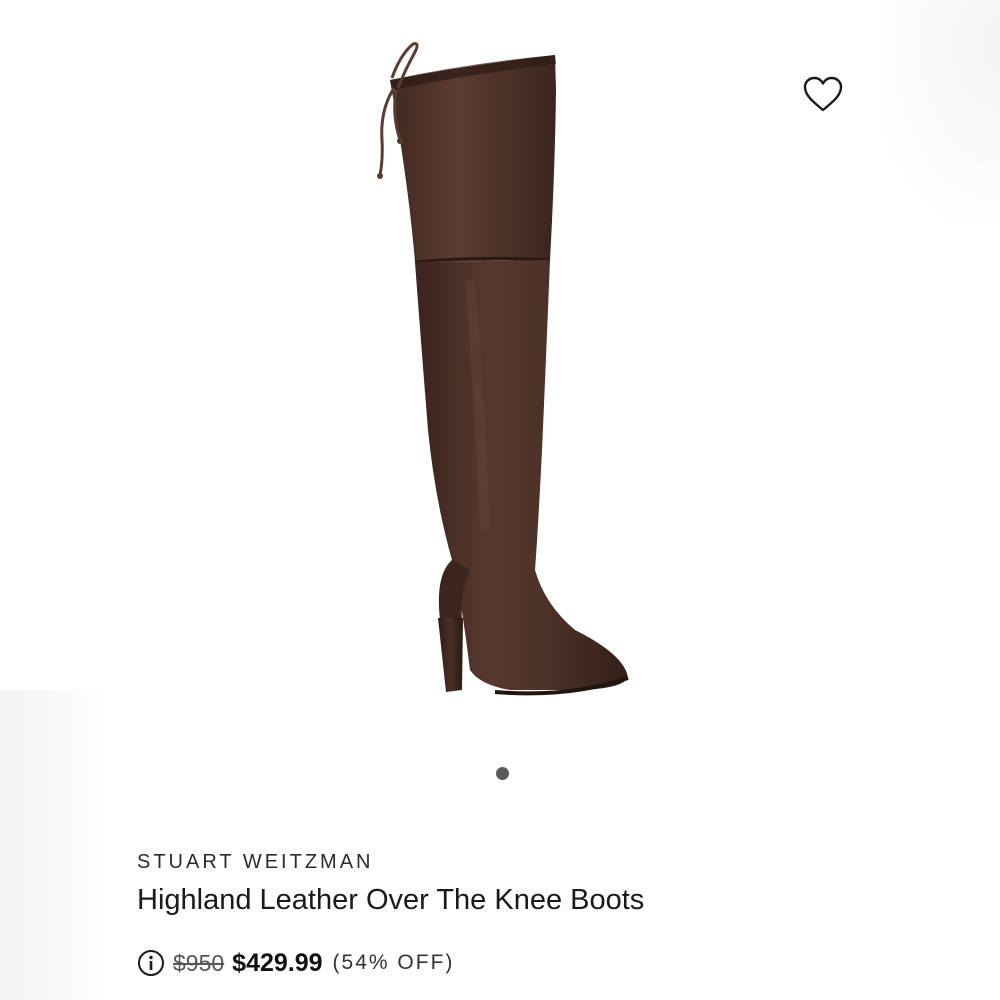 The width and height of the screenshot is (1000, 1000). I want to click on carousel-indicator, so click(500, 773).